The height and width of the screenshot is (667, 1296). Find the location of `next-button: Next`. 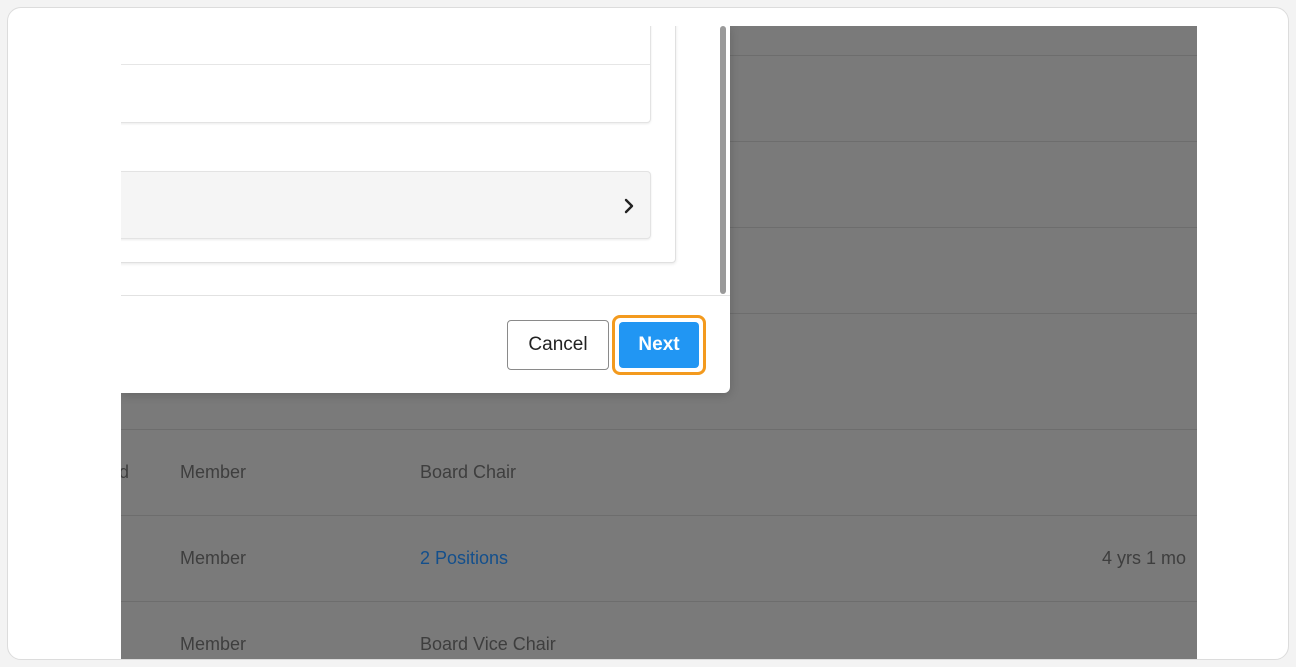

next-button: Next is located at coordinates (659, 345).